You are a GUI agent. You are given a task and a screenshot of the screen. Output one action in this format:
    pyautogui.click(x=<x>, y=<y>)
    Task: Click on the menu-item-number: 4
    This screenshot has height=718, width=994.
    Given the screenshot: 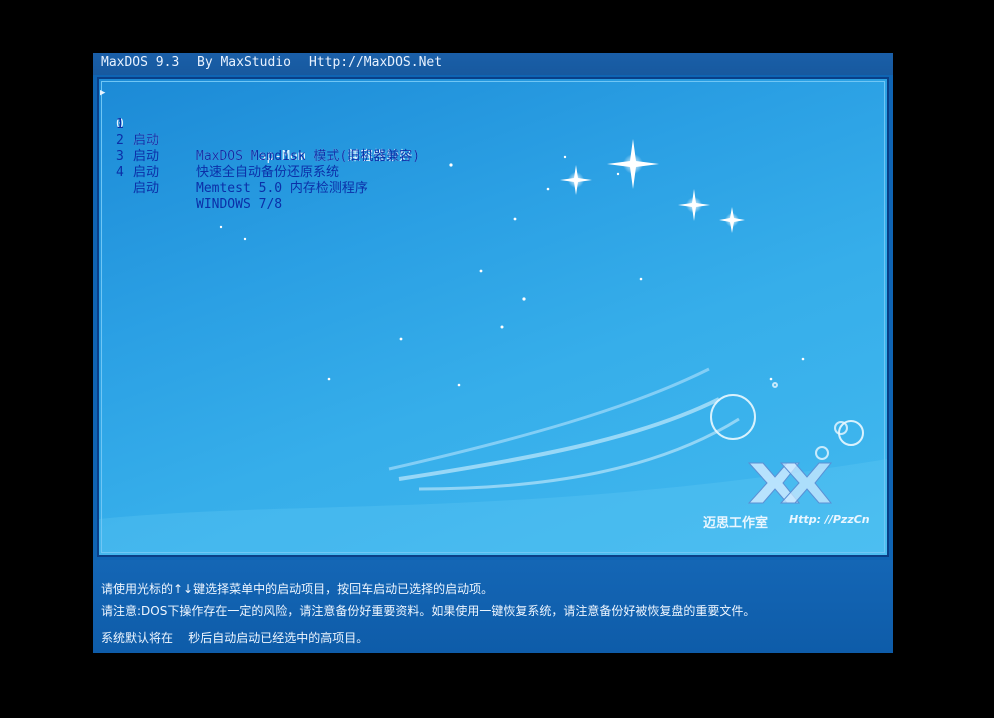 What is the action you would take?
    pyautogui.click(x=120, y=172)
    